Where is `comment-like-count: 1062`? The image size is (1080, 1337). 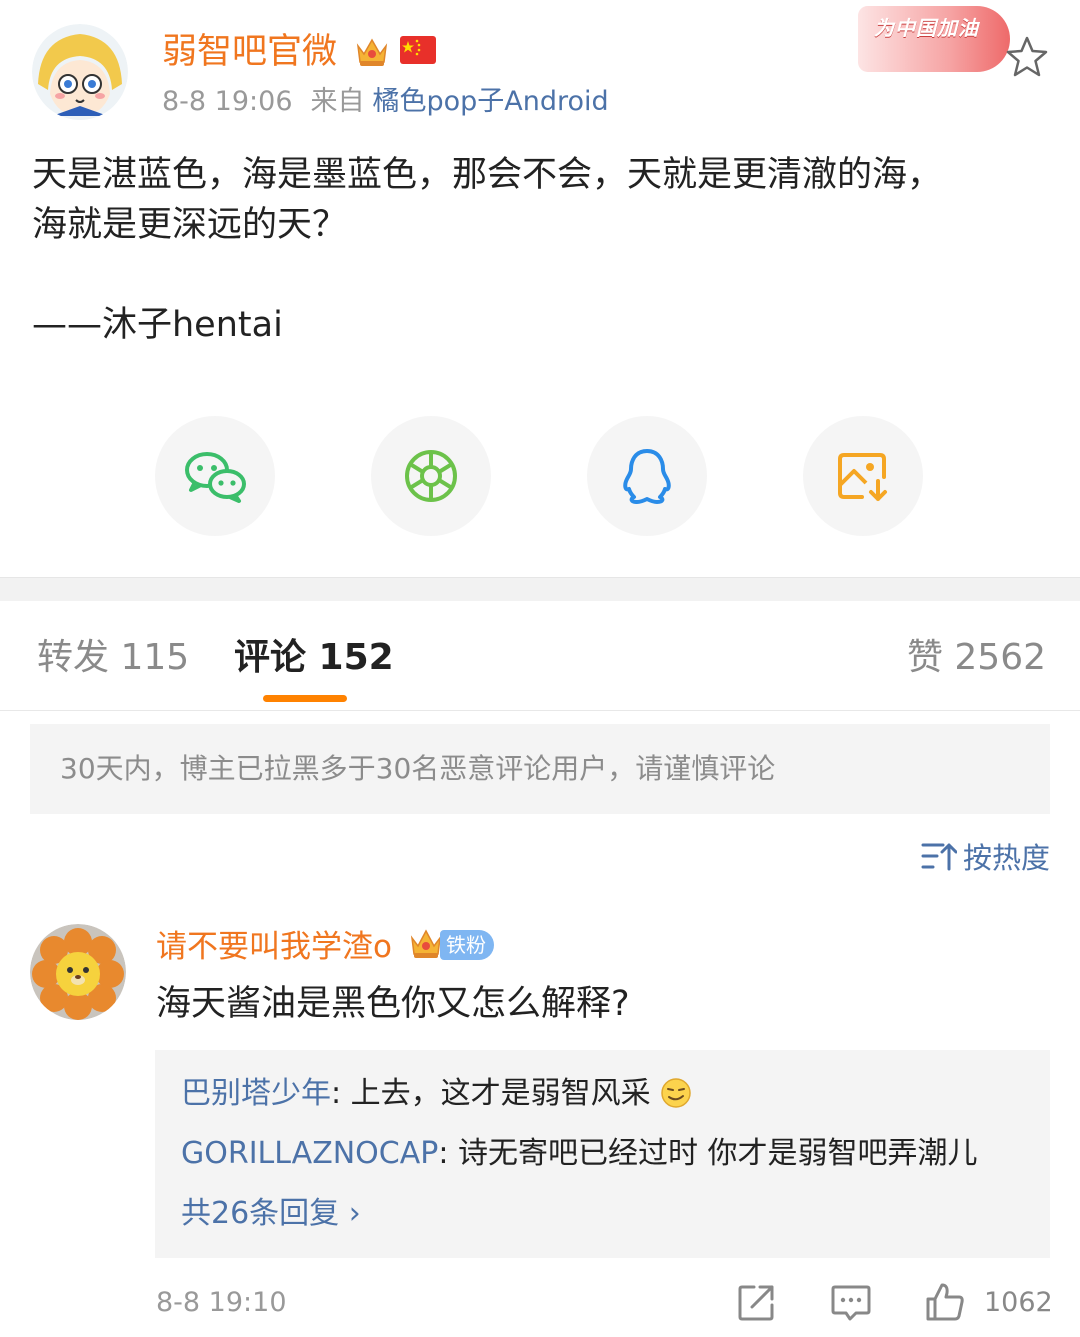
comment-like-count: 1062 is located at coordinates (1018, 1302).